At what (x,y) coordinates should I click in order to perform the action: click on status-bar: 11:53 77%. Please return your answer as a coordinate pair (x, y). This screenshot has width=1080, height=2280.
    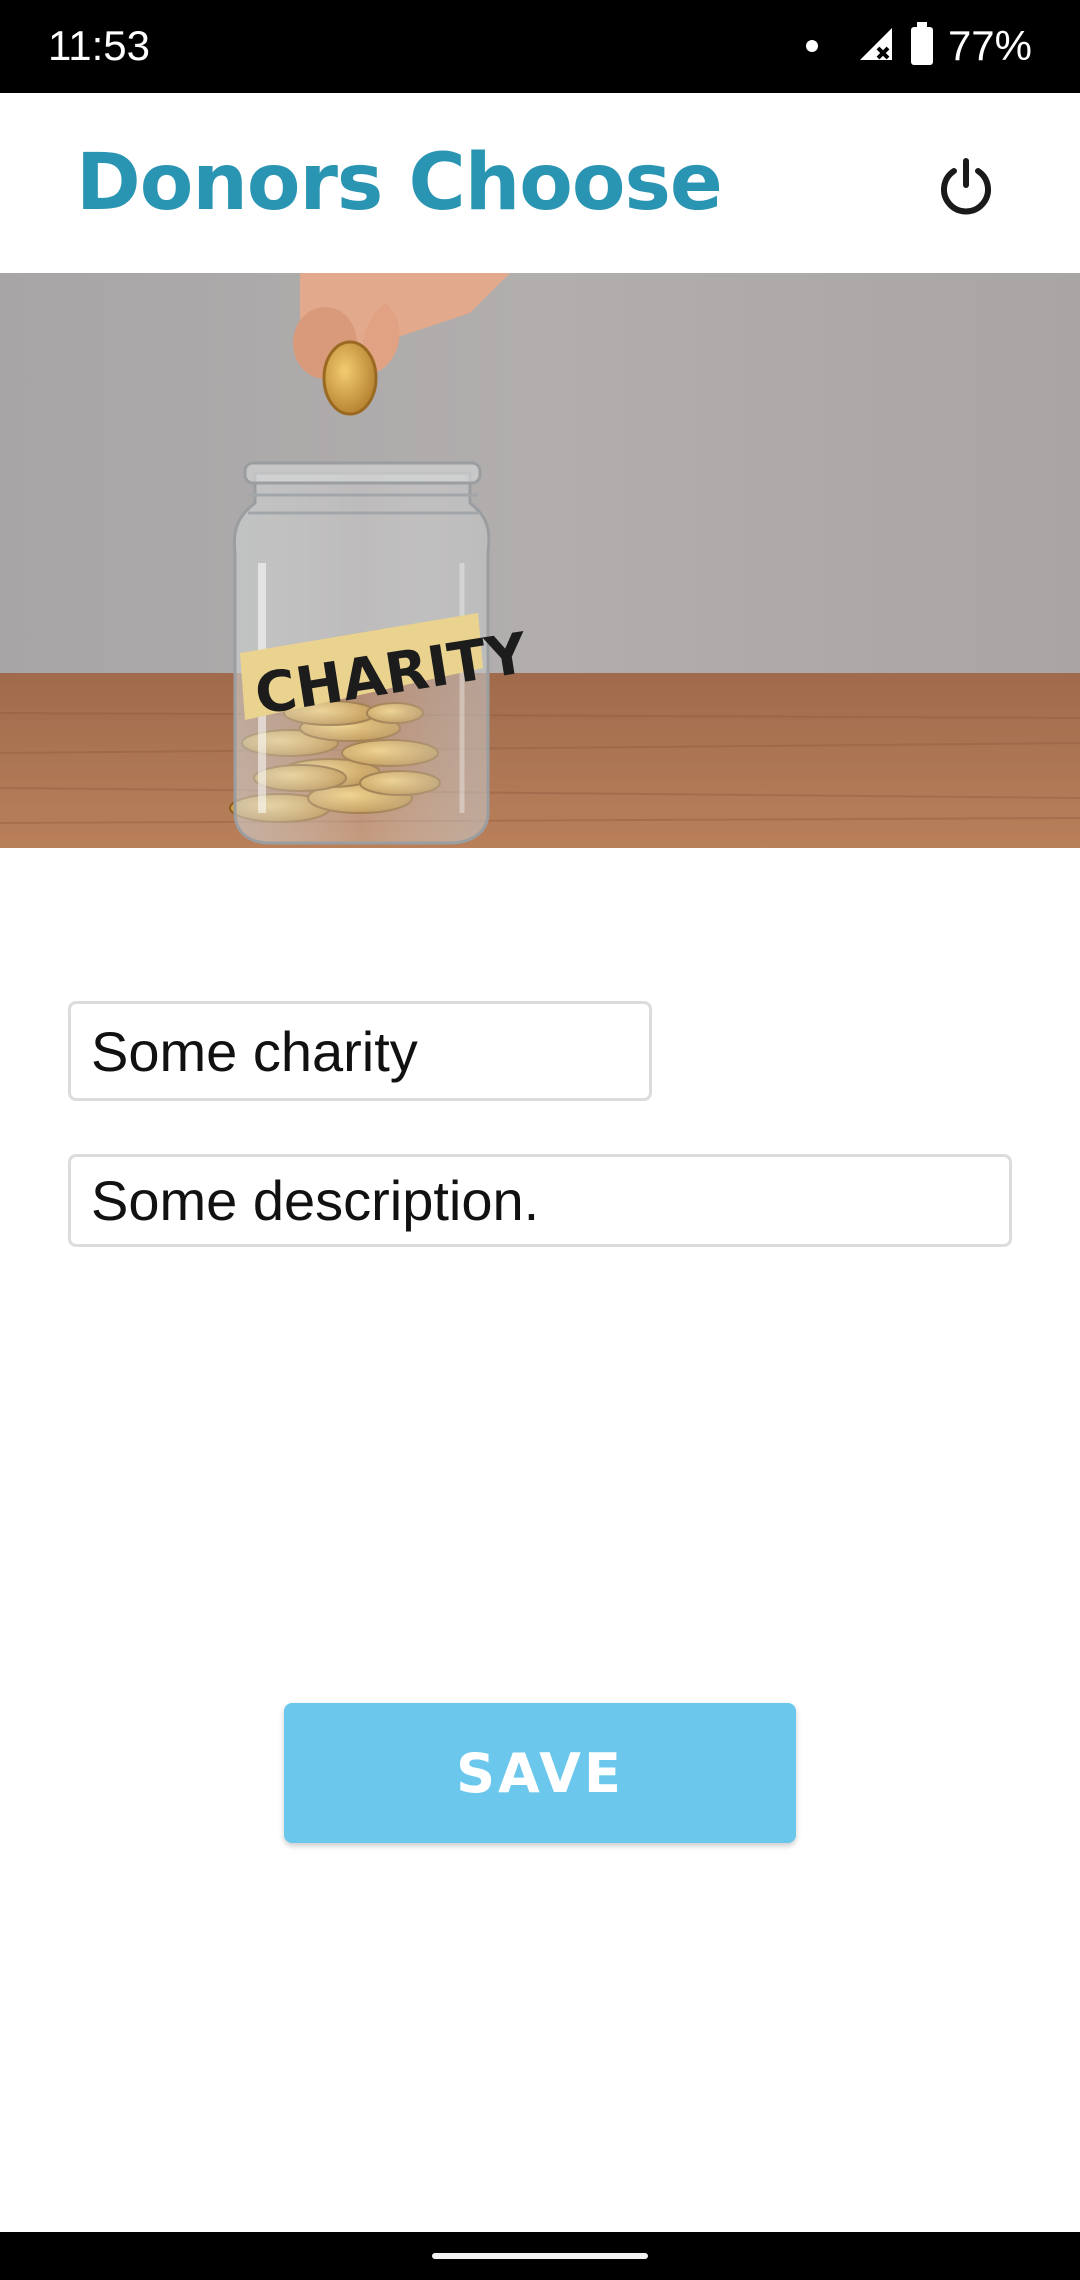
    Looking at the image, I should click on (540, 46).